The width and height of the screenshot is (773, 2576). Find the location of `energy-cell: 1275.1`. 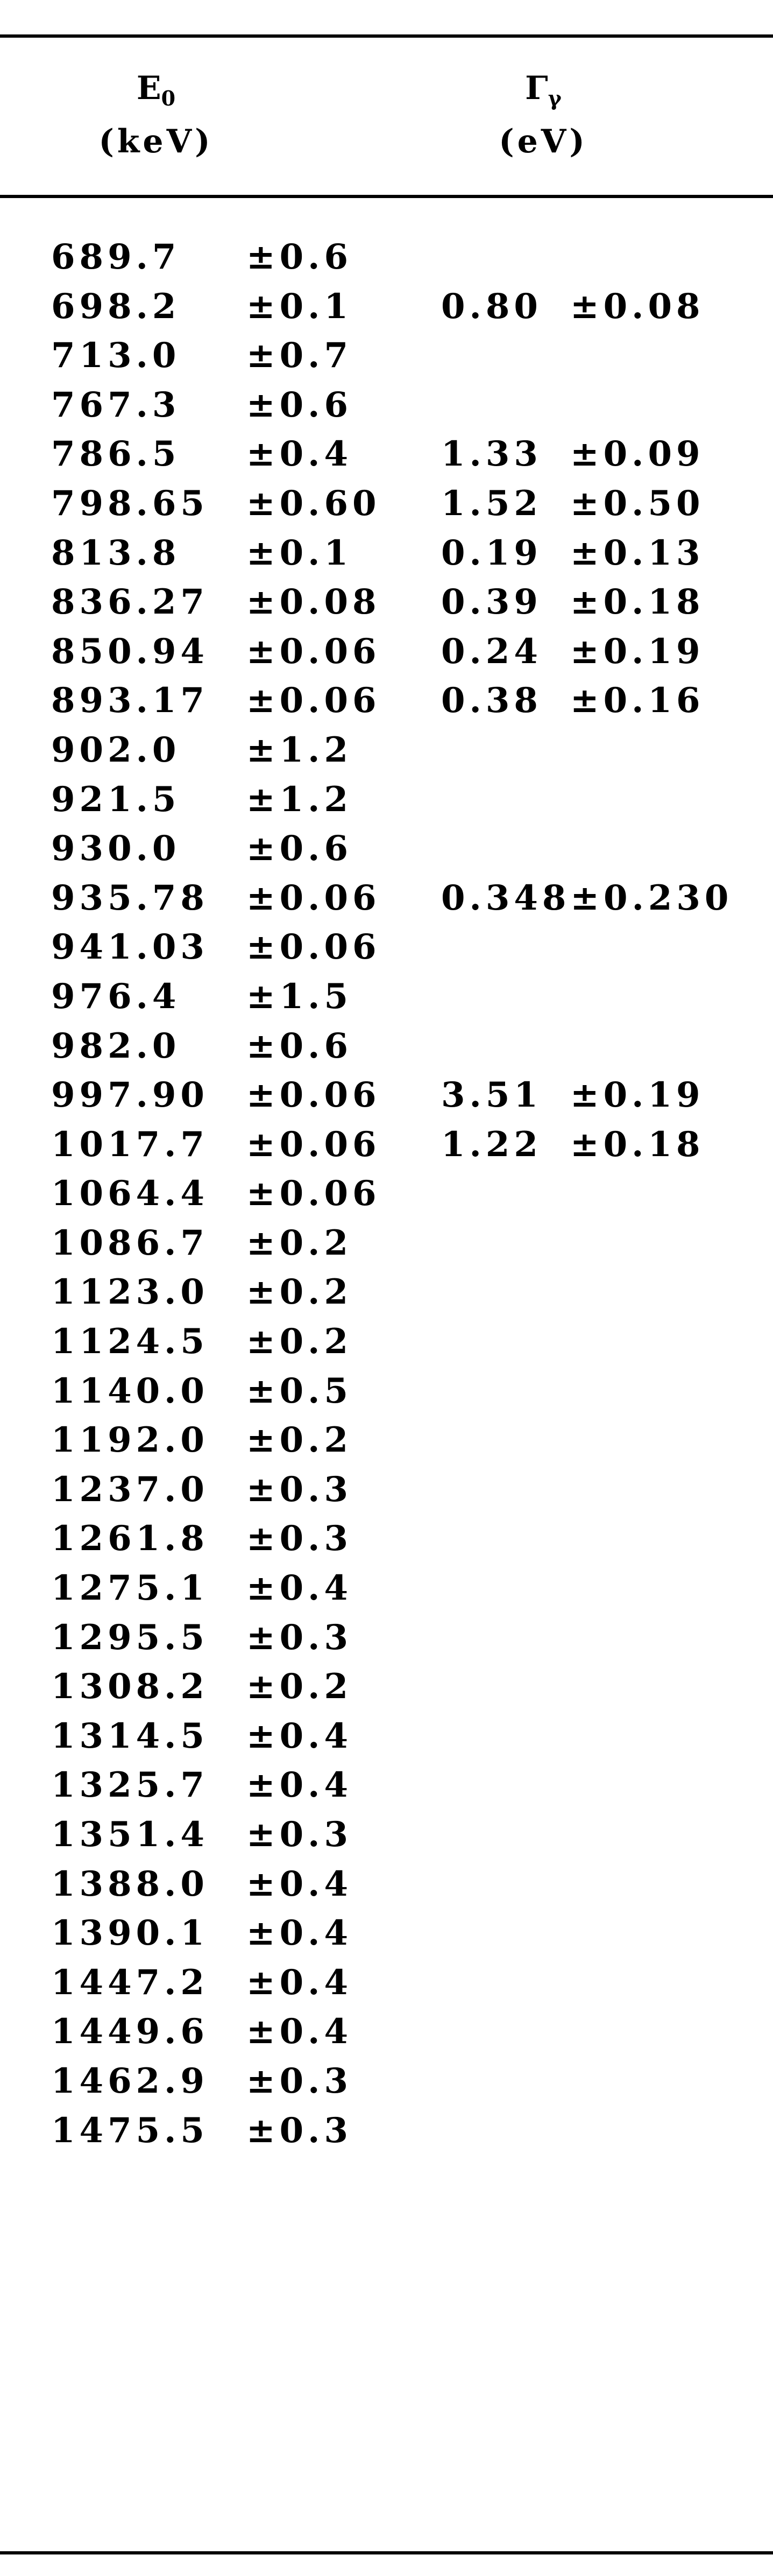

energy-cell: 1275.1 is located at coordinates (130, 1589).